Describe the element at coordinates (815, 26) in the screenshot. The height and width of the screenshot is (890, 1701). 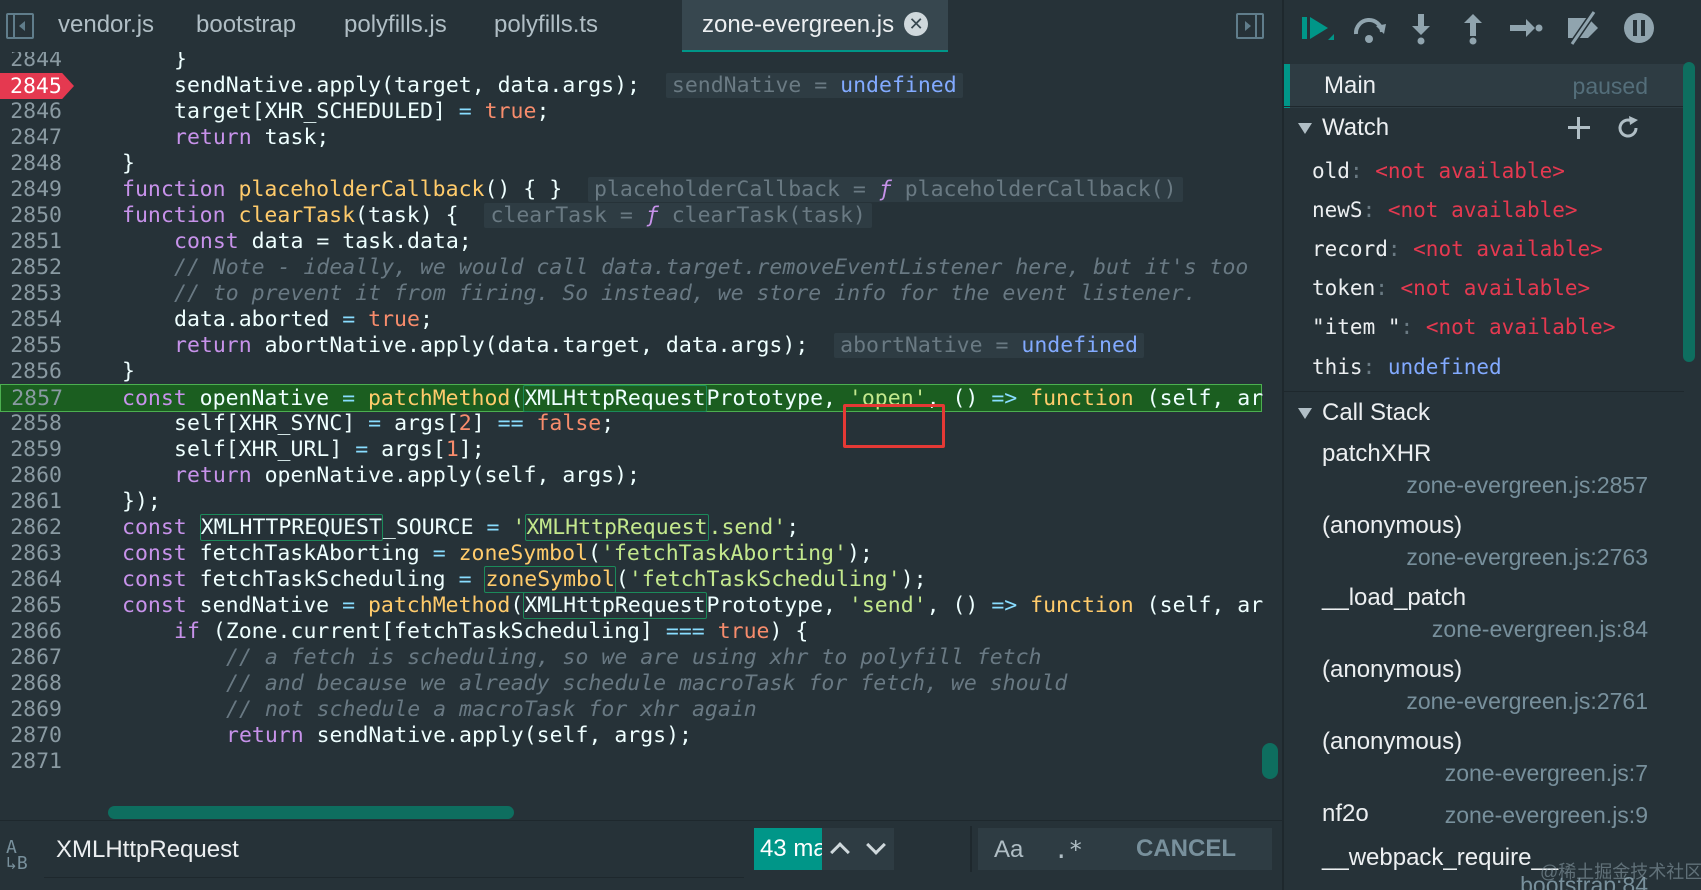
I see `tab-zone-evergreen-js: zone-evergreen.js ✕` at that location.